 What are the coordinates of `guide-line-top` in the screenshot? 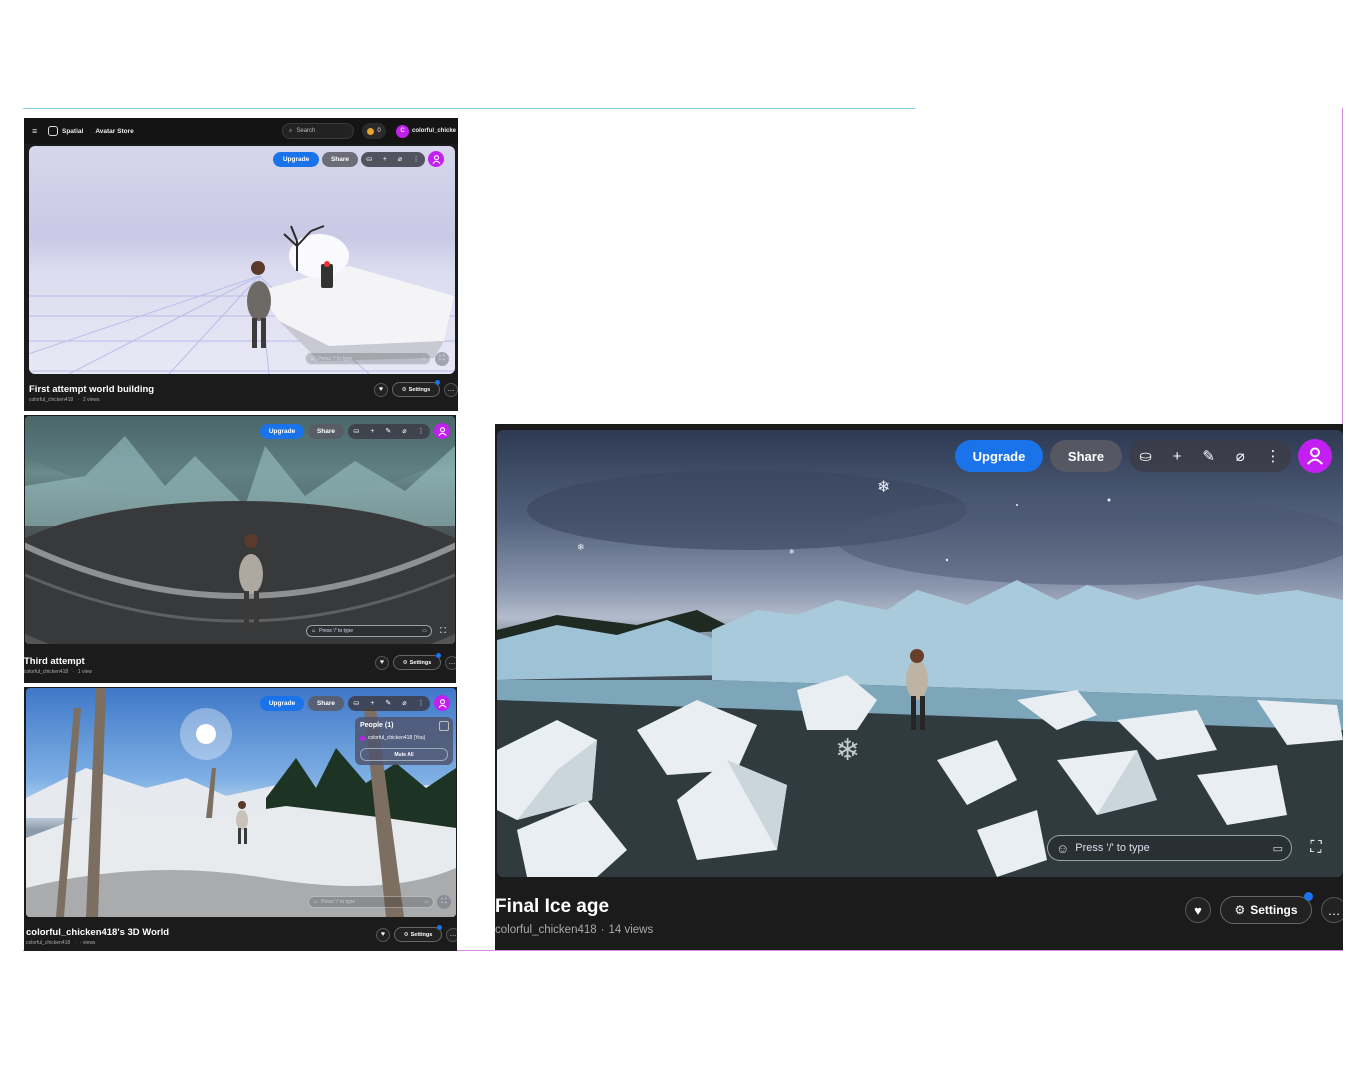 It's located at (469, 108).